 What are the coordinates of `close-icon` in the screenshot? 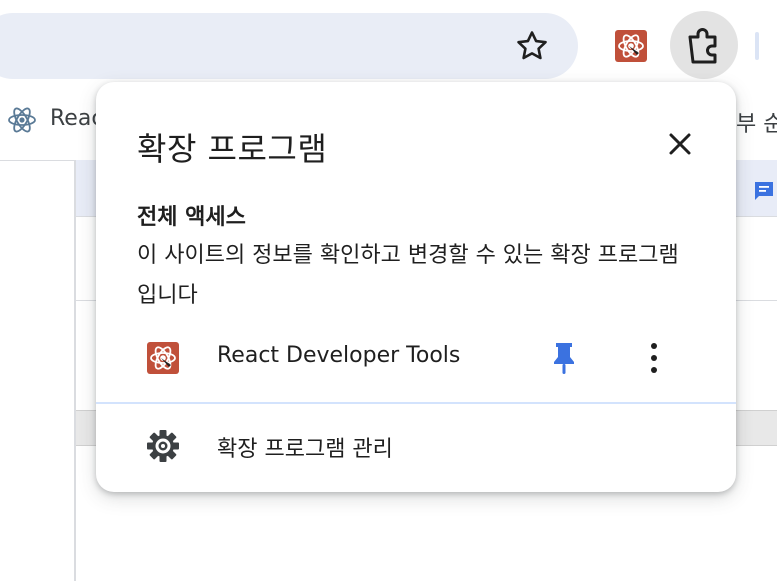 It's located at (680, 144).